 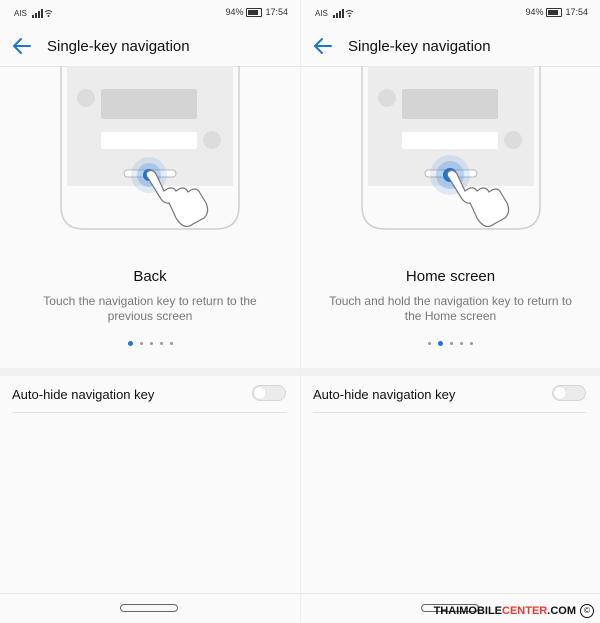 What do you see at coordinates (525, 611) in the screenshot?
I see `watermark-highlight: CENTER` at bounding box center [525, 611].